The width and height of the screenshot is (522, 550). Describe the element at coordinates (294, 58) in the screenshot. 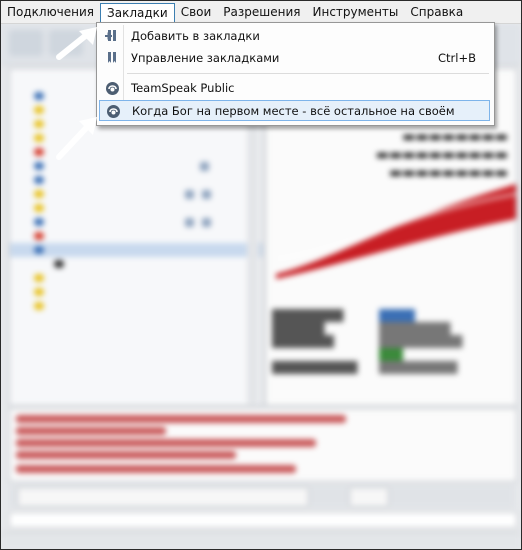

I see `manage-bookmarks-item: Управление закладками Ctrl+B` at that location.